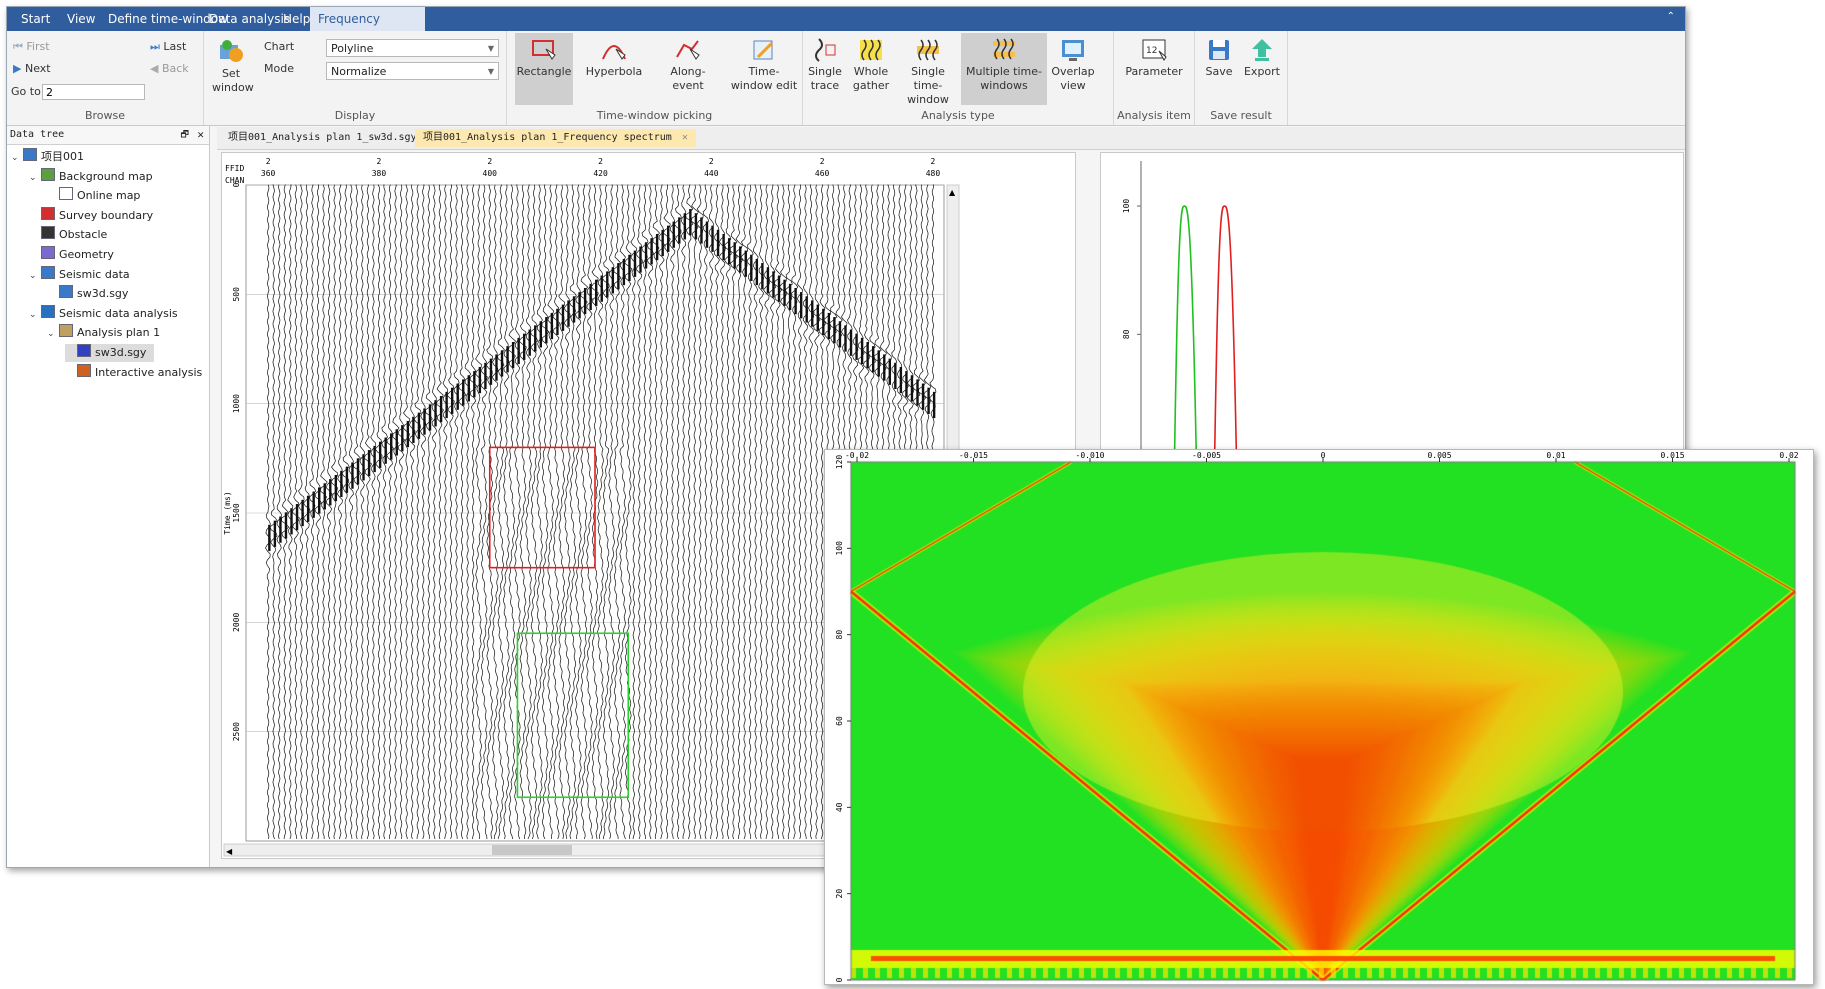 The image size is (1825, 989). I want to click on menu-start: Start, so click(35, 19).